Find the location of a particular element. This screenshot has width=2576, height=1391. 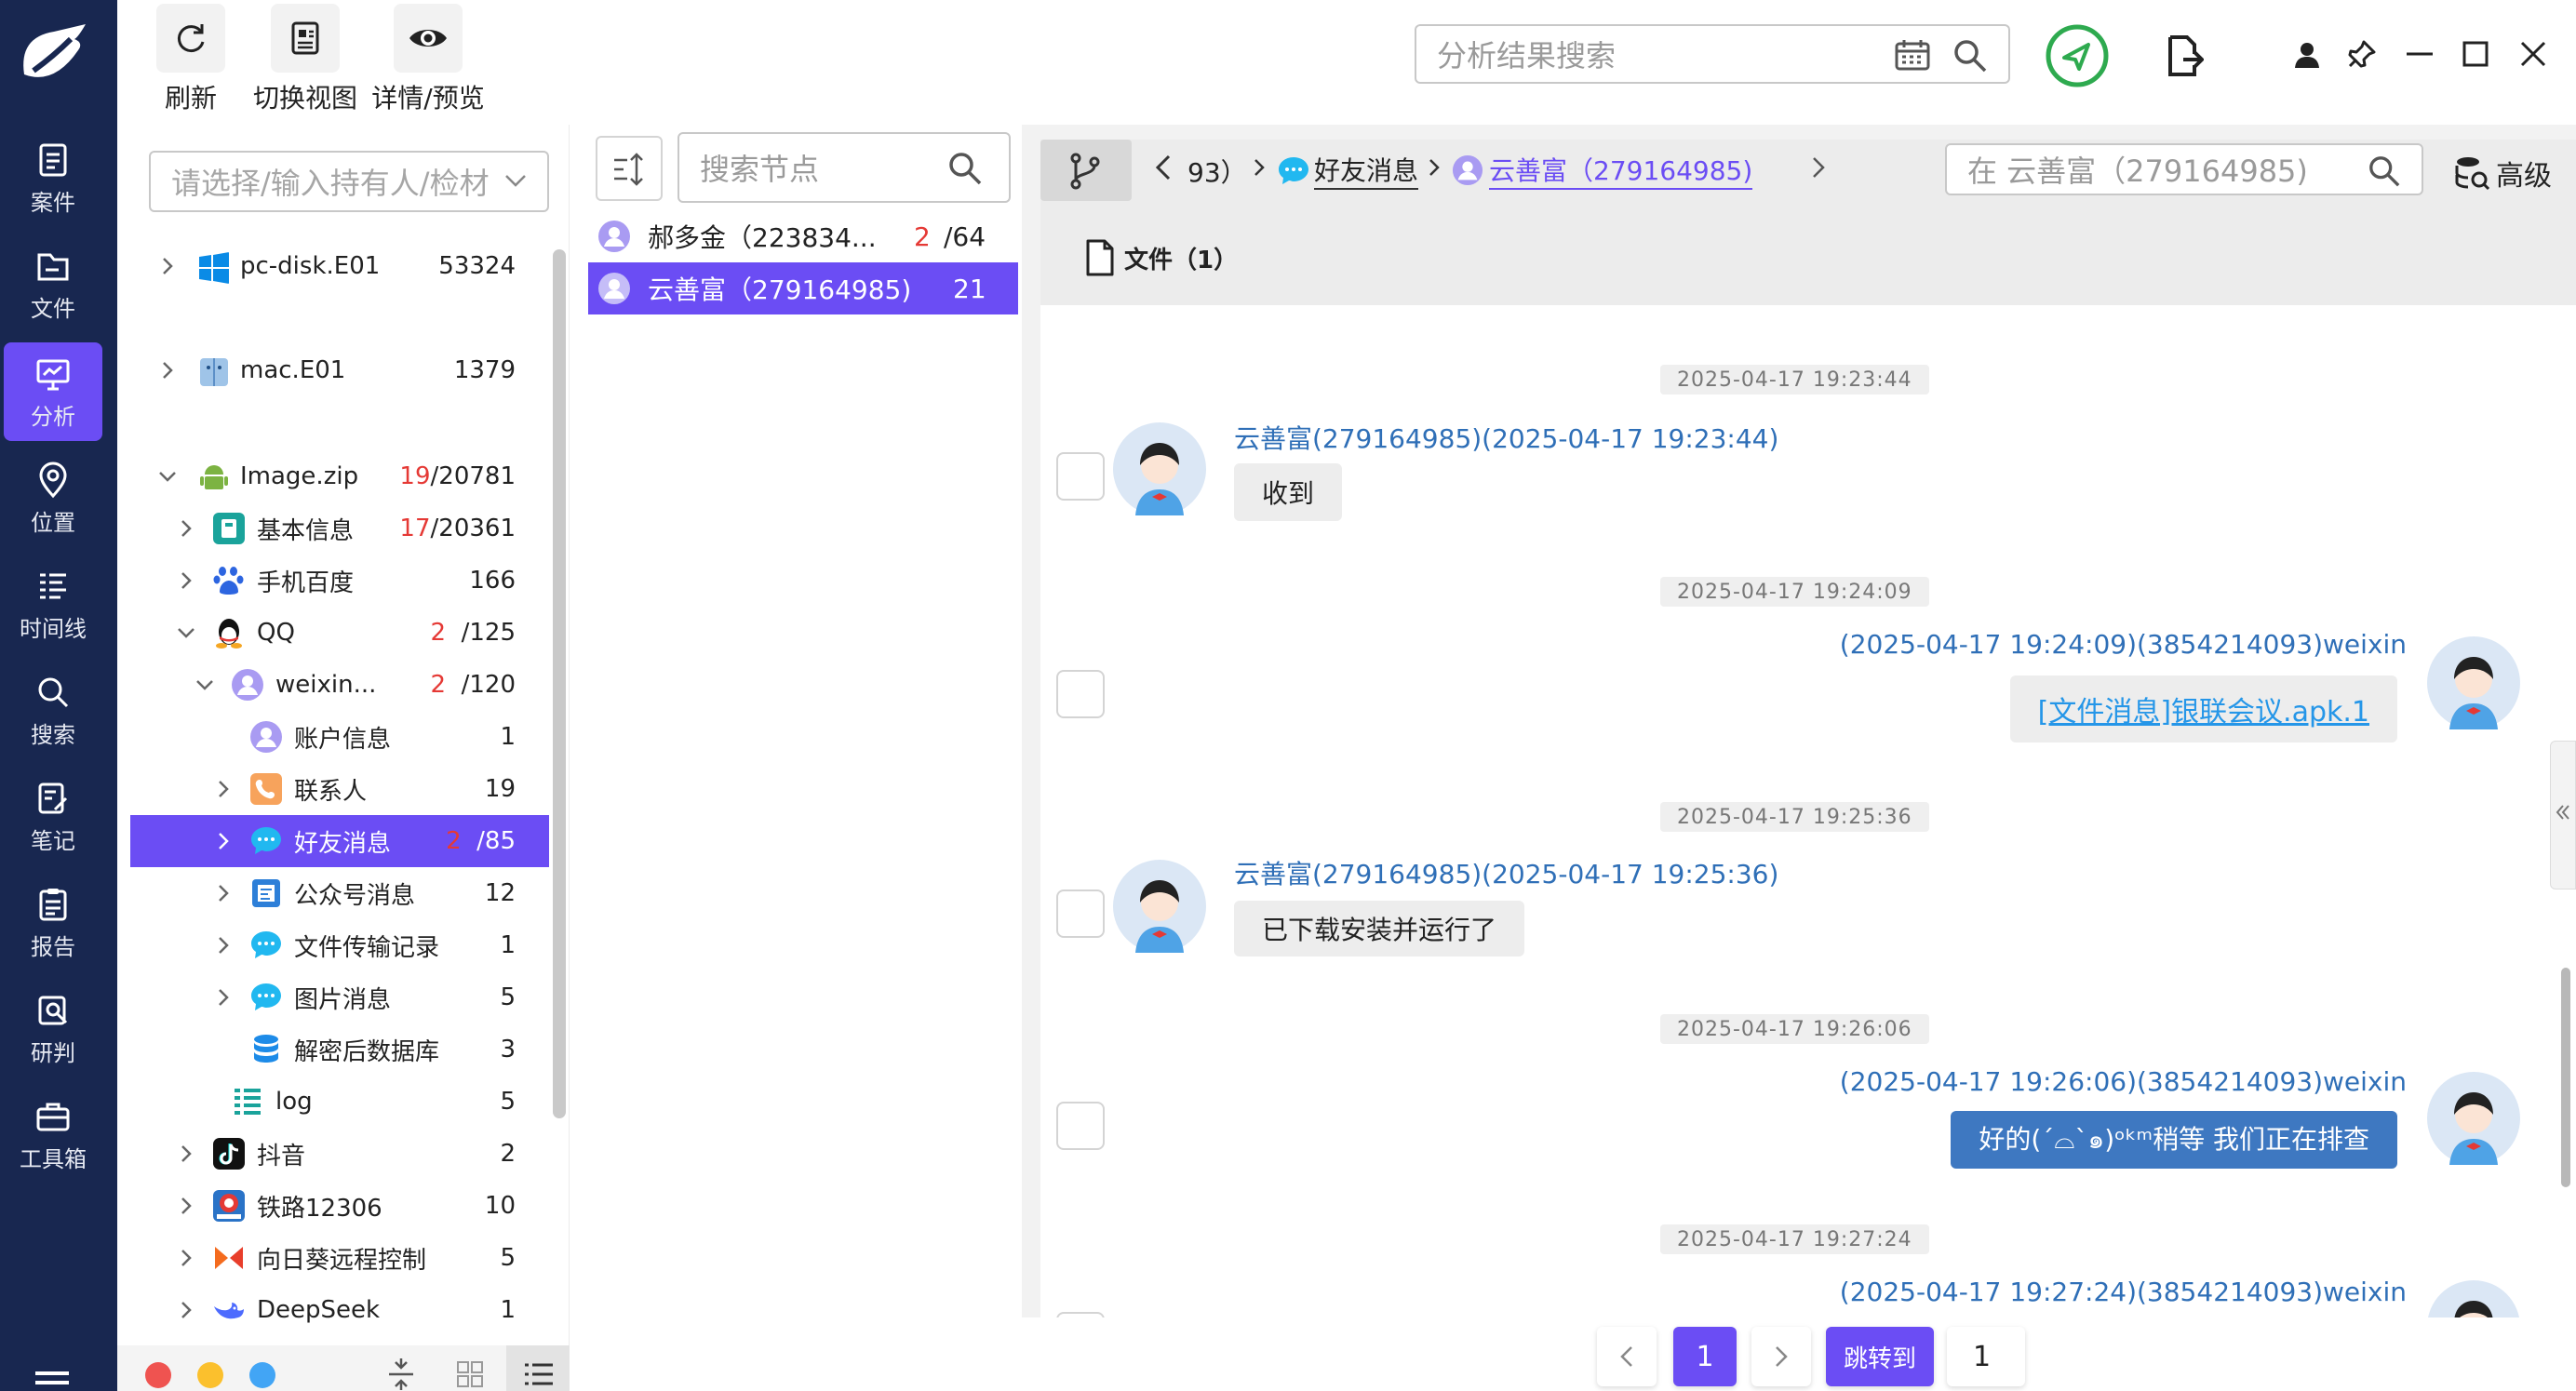

message-bubble-incoming: 收到 is located at coordinates (1288, 492).